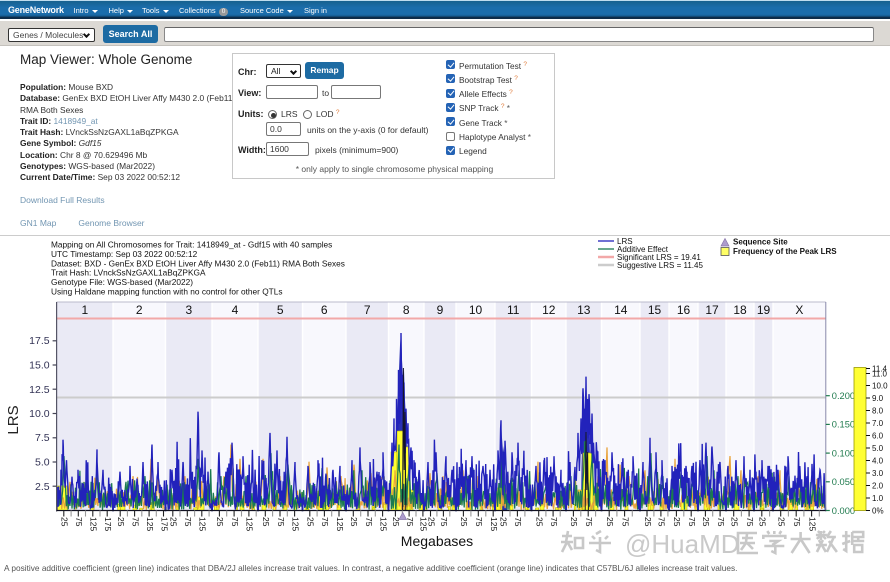 The image size is (890, 582). What do you see at coordinates (878, 423) in the screenshot?
I see `svg-text: 7.0` at bounding box center [878, 423].